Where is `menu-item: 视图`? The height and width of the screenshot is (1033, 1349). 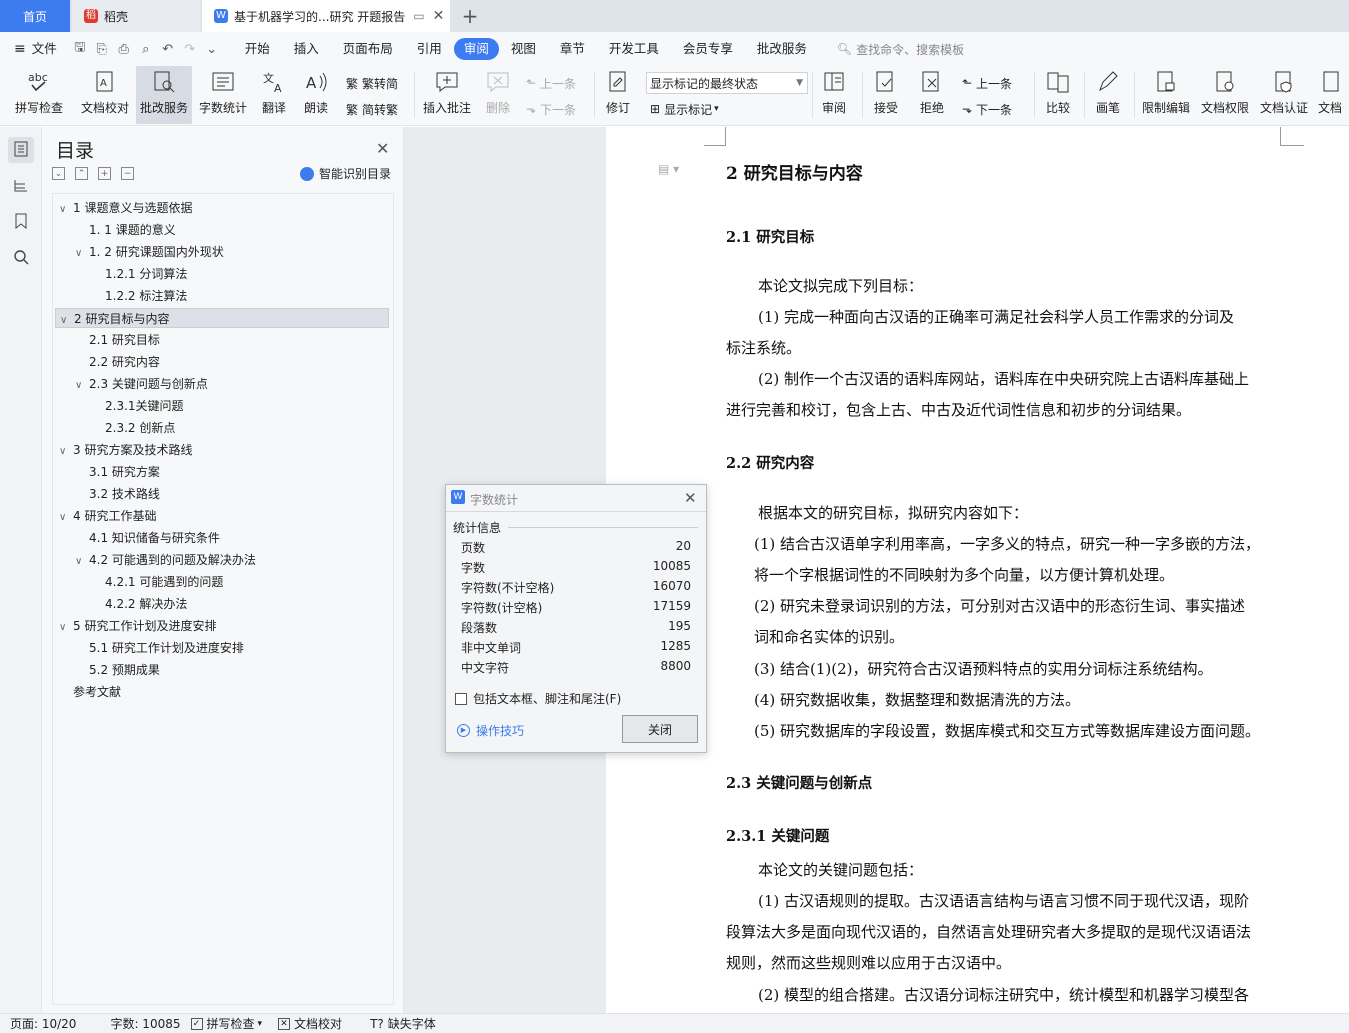
menu-item: 视图 is located at coordinates (523, 49).